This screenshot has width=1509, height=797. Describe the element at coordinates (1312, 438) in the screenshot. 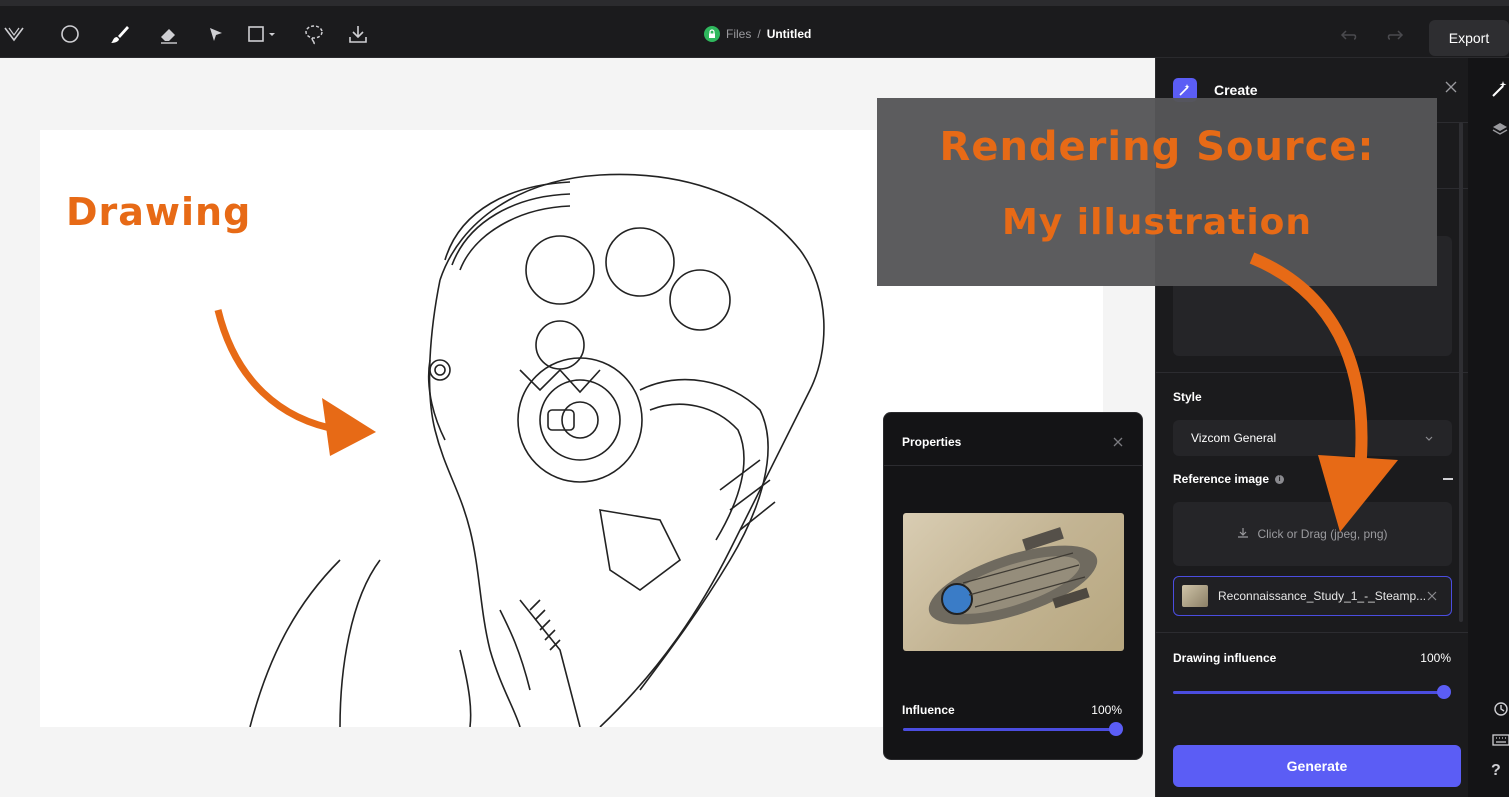

I see `style-dropdown: Vizcom General` at that location.